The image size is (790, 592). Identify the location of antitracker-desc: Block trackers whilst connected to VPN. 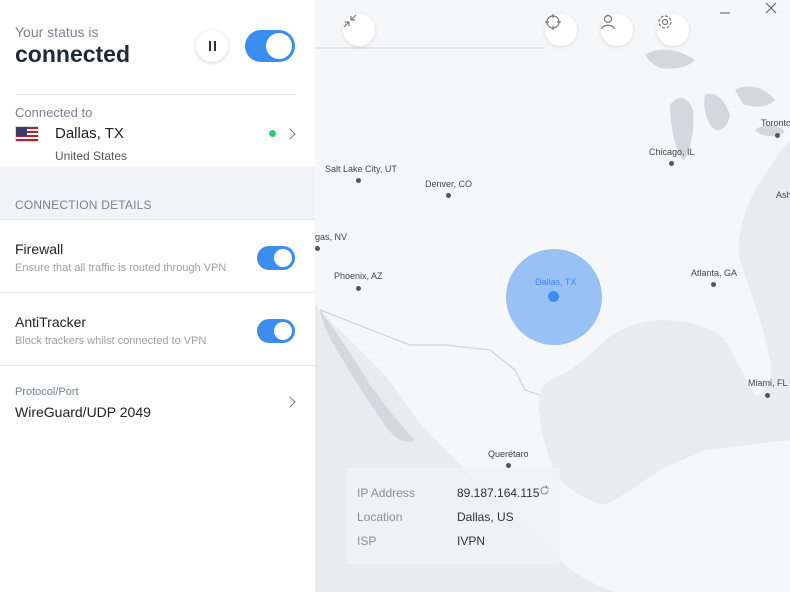
(111, 341).